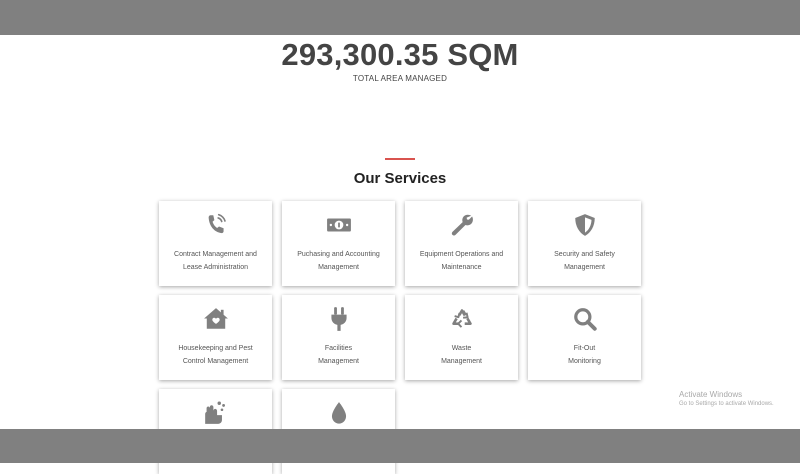  Describe the element at coordinates (338, 319) in the screenshot. I see `plug-icon` at that location.